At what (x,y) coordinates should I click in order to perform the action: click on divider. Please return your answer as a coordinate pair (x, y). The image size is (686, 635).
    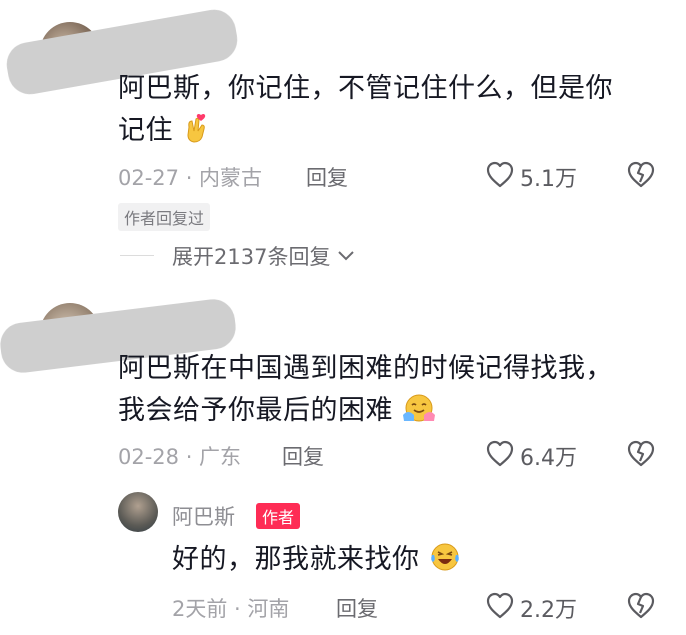
    Looking at the image, I should click on (137, 255).